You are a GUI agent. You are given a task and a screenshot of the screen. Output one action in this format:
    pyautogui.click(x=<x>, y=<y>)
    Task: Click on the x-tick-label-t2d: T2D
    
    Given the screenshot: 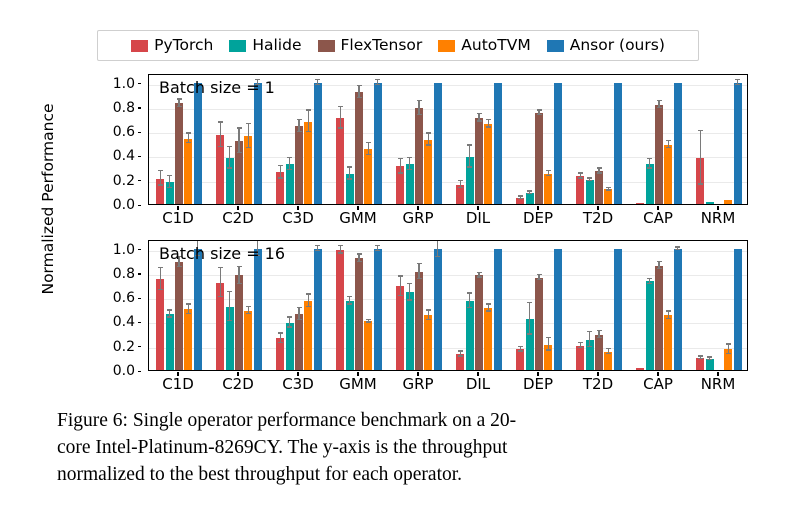 What is the action you would take?
    pyautogui.click(x=598, y=384)
    